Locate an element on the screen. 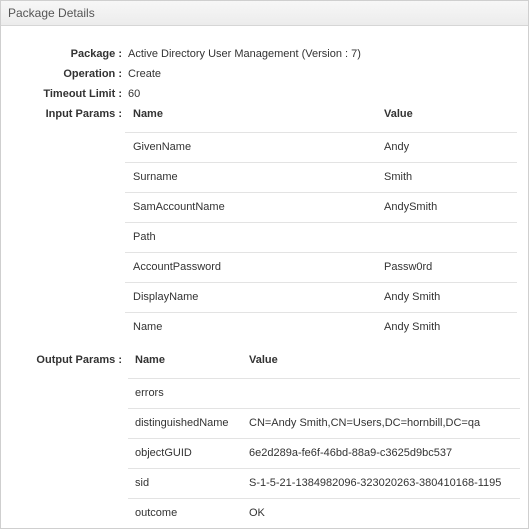  output-name-header: Name is located at coordinates (150, 360).